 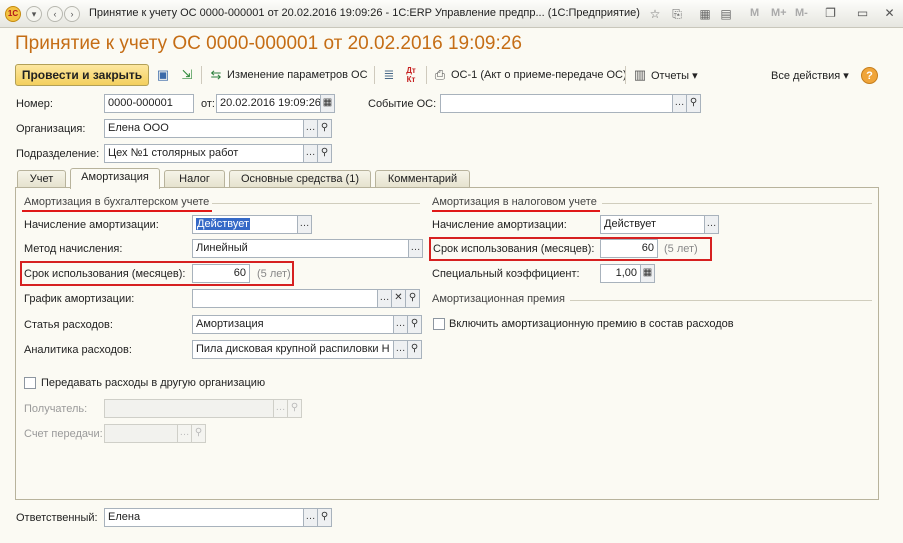 I want to click on recipient-label: Получатель:, so click(x=56, y=409).